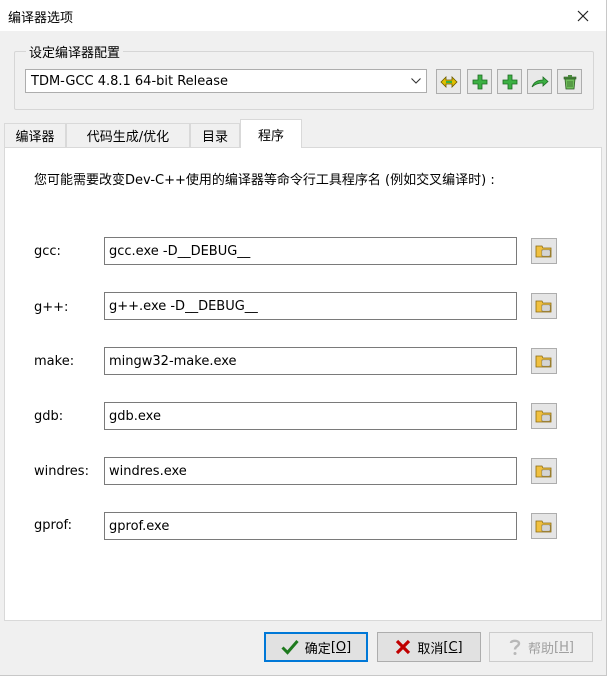  What do you see at coordinates (51, 307) in the screenshot?
I see `gpp-label: g++:` at bounding box center [51, 307].